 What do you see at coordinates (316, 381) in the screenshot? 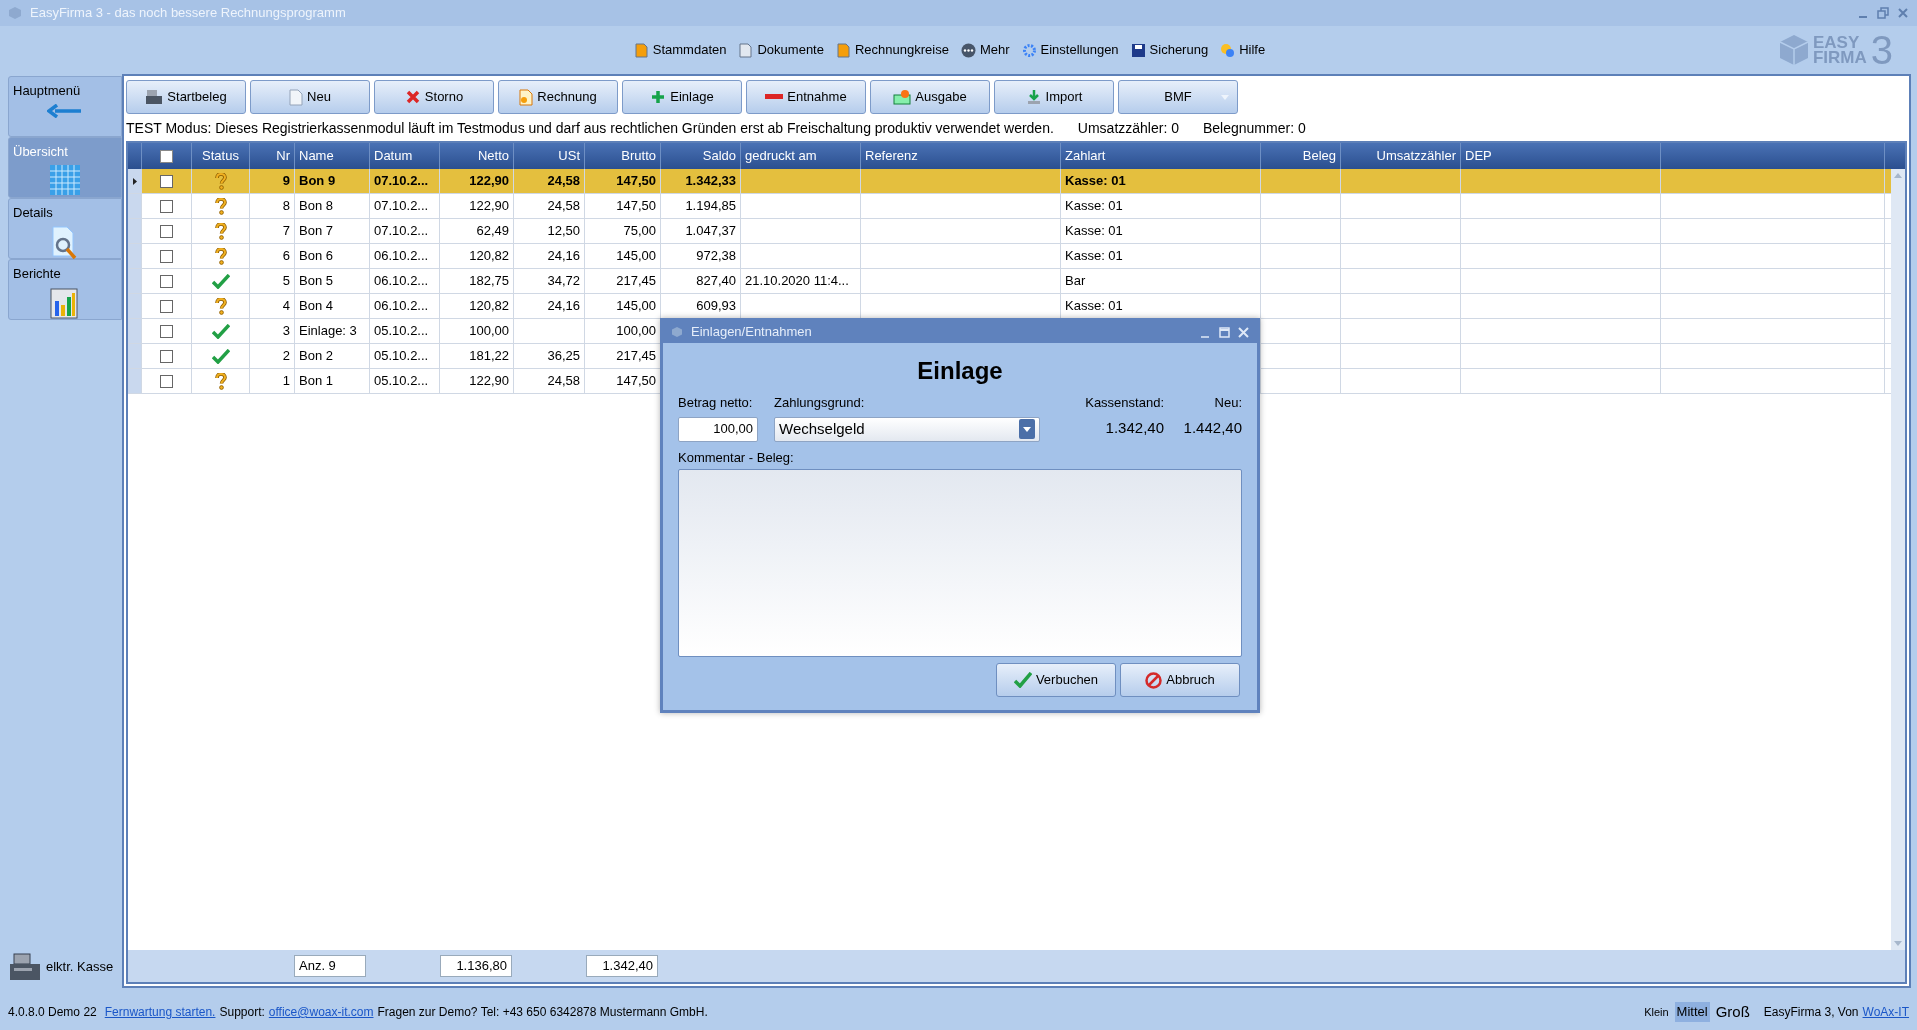
I see `table-cell-text: Bon 1` at bounding box center [316, 381].